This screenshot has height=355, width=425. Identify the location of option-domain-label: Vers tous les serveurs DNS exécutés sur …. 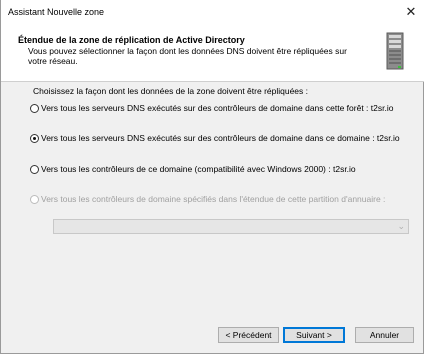
(226, 138).